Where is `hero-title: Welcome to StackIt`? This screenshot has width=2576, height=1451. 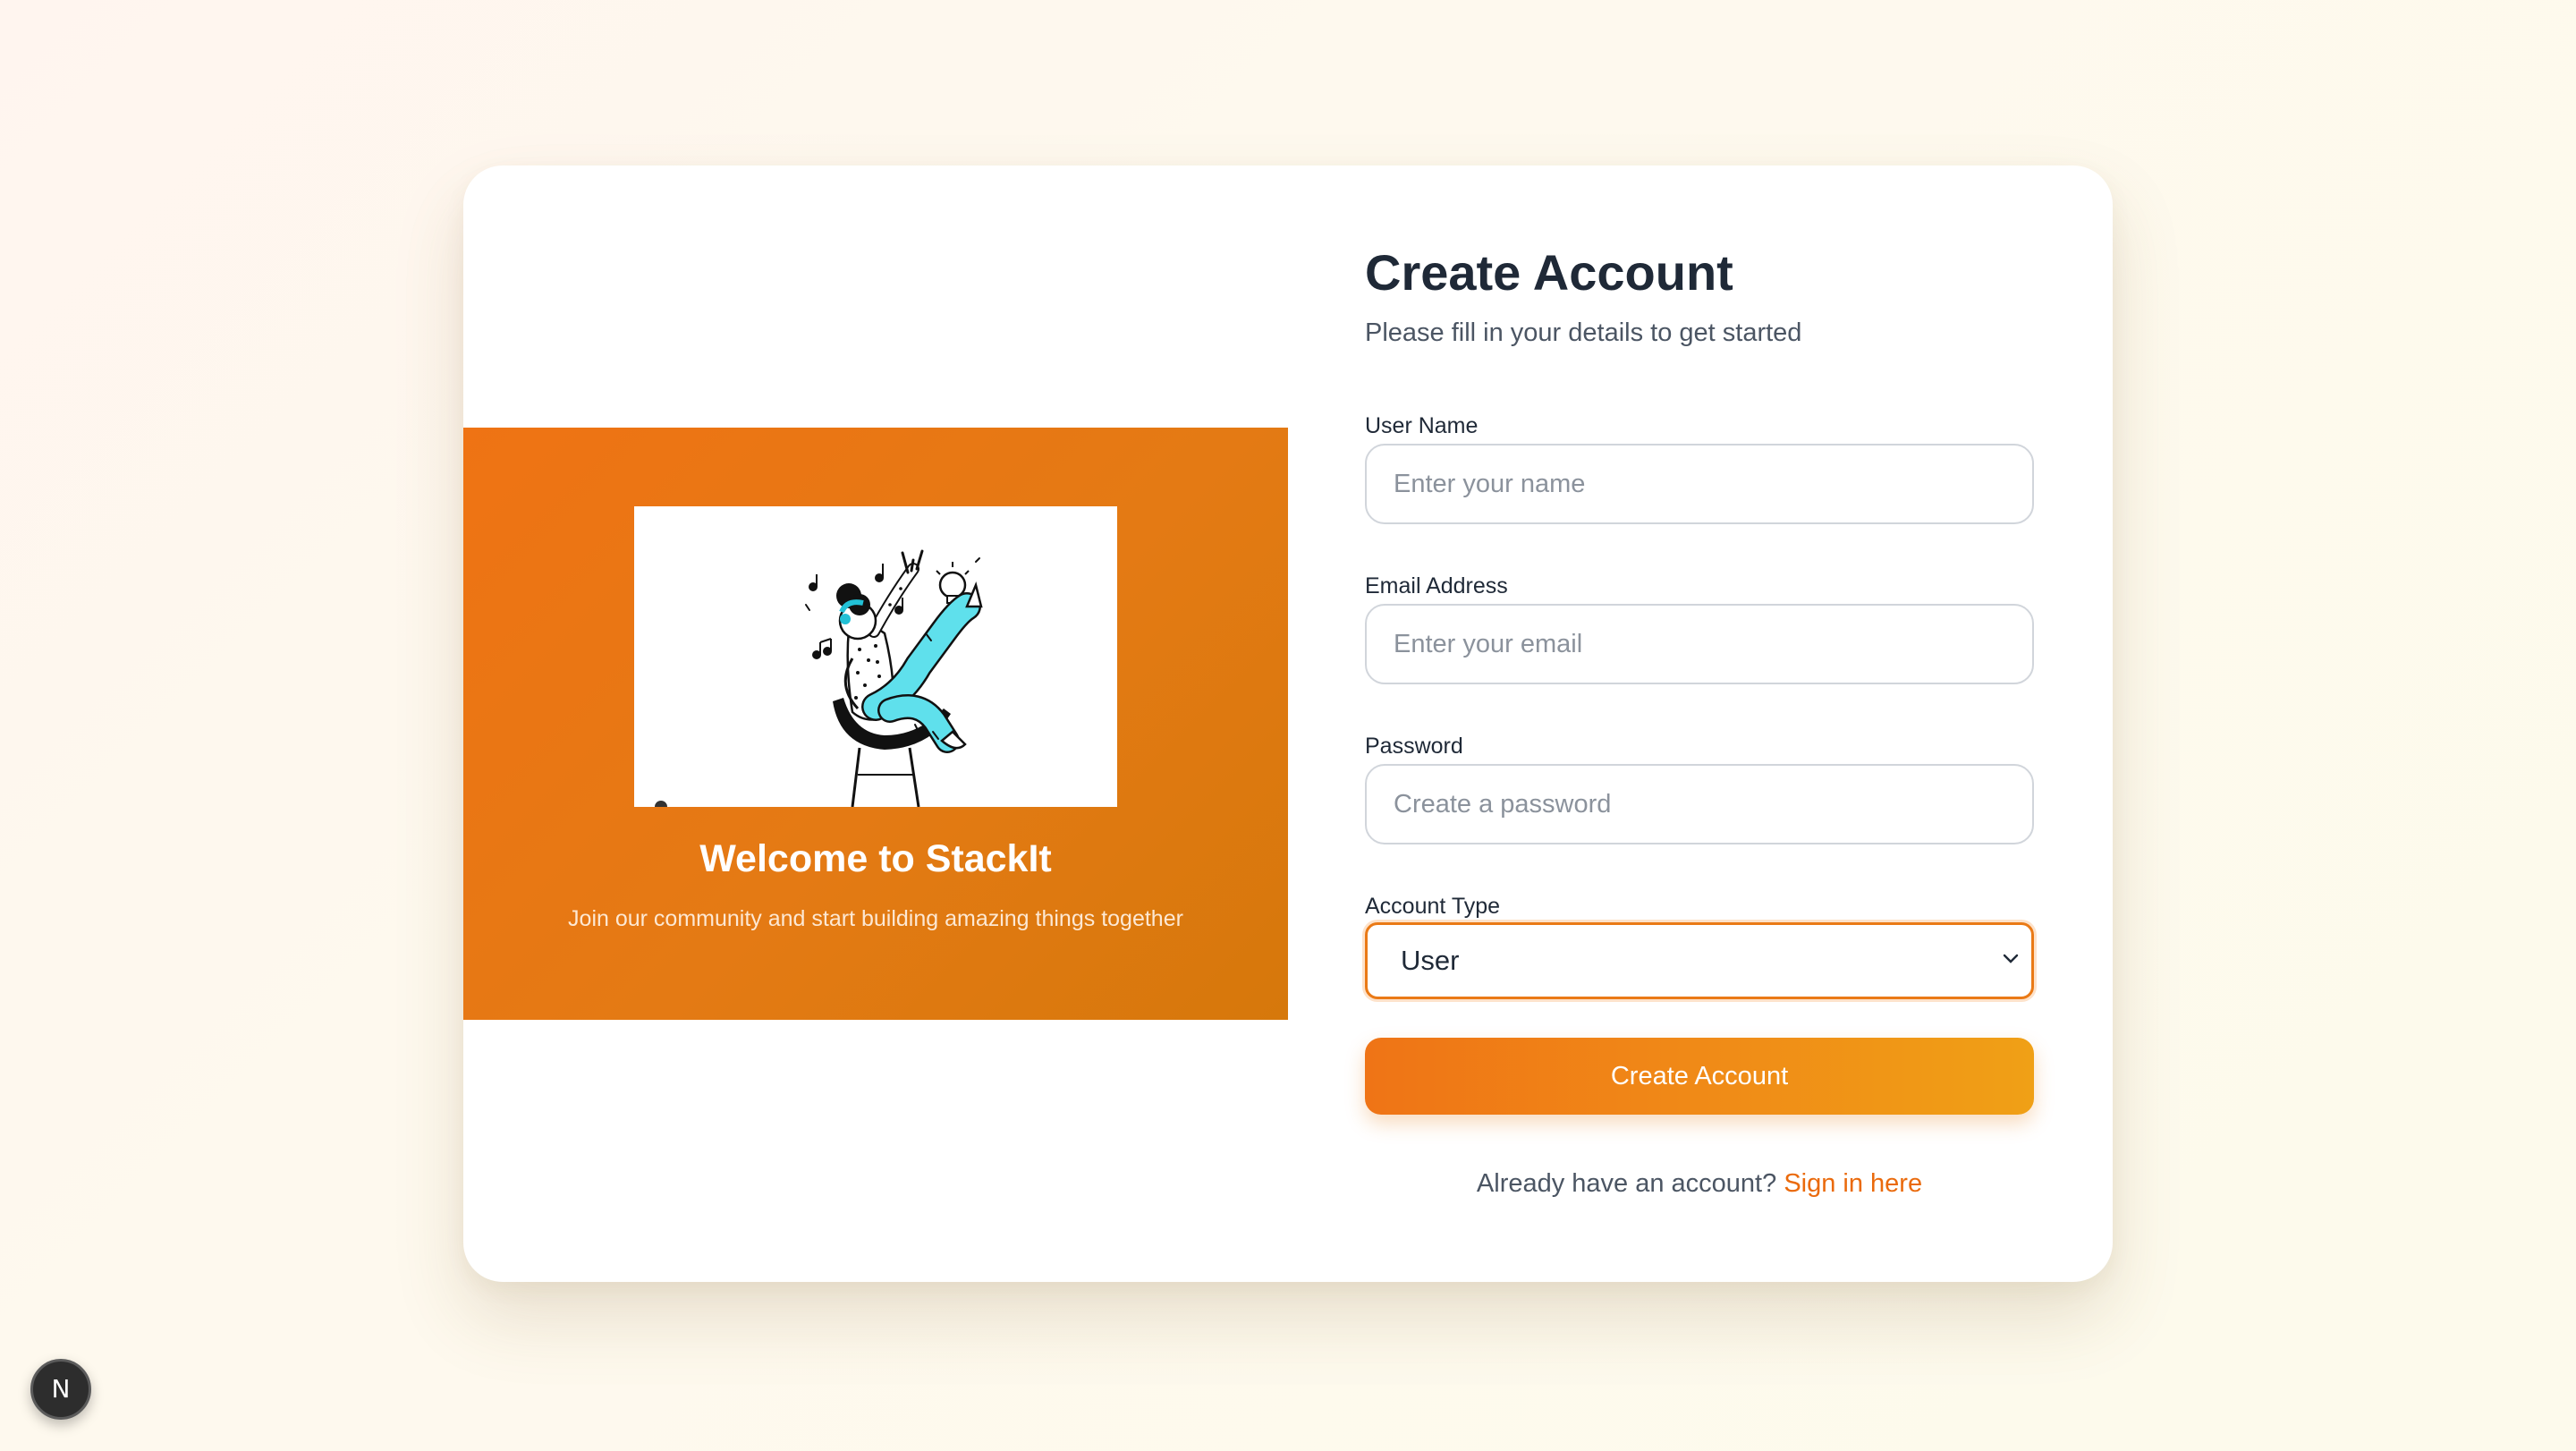
hero-title: Welcome to StackIt is located at coordinates (875, 859).